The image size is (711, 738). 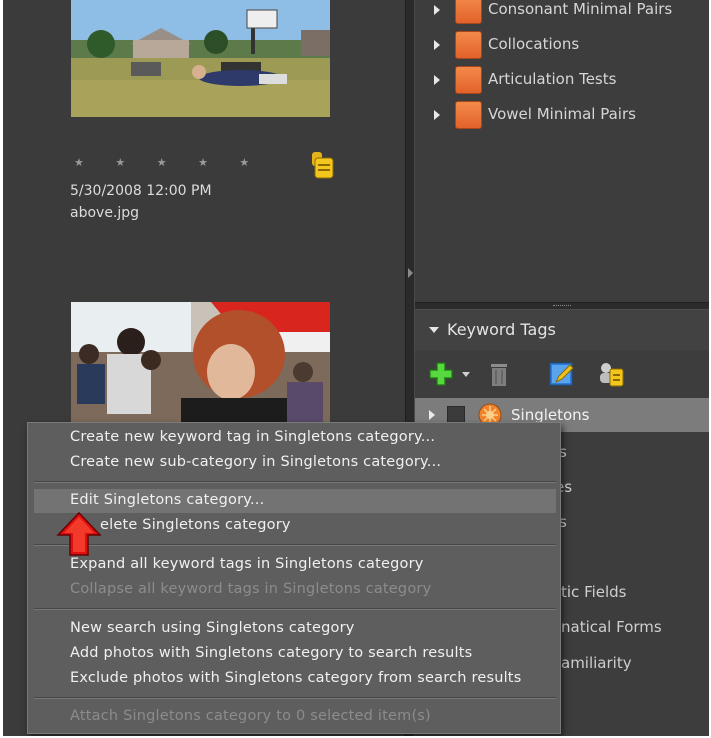 What do you see at coordinates (212, 628) in the screenshot?
I see `menu-item-new-search: New search using Singletons category` at bounding box center [212, 628].